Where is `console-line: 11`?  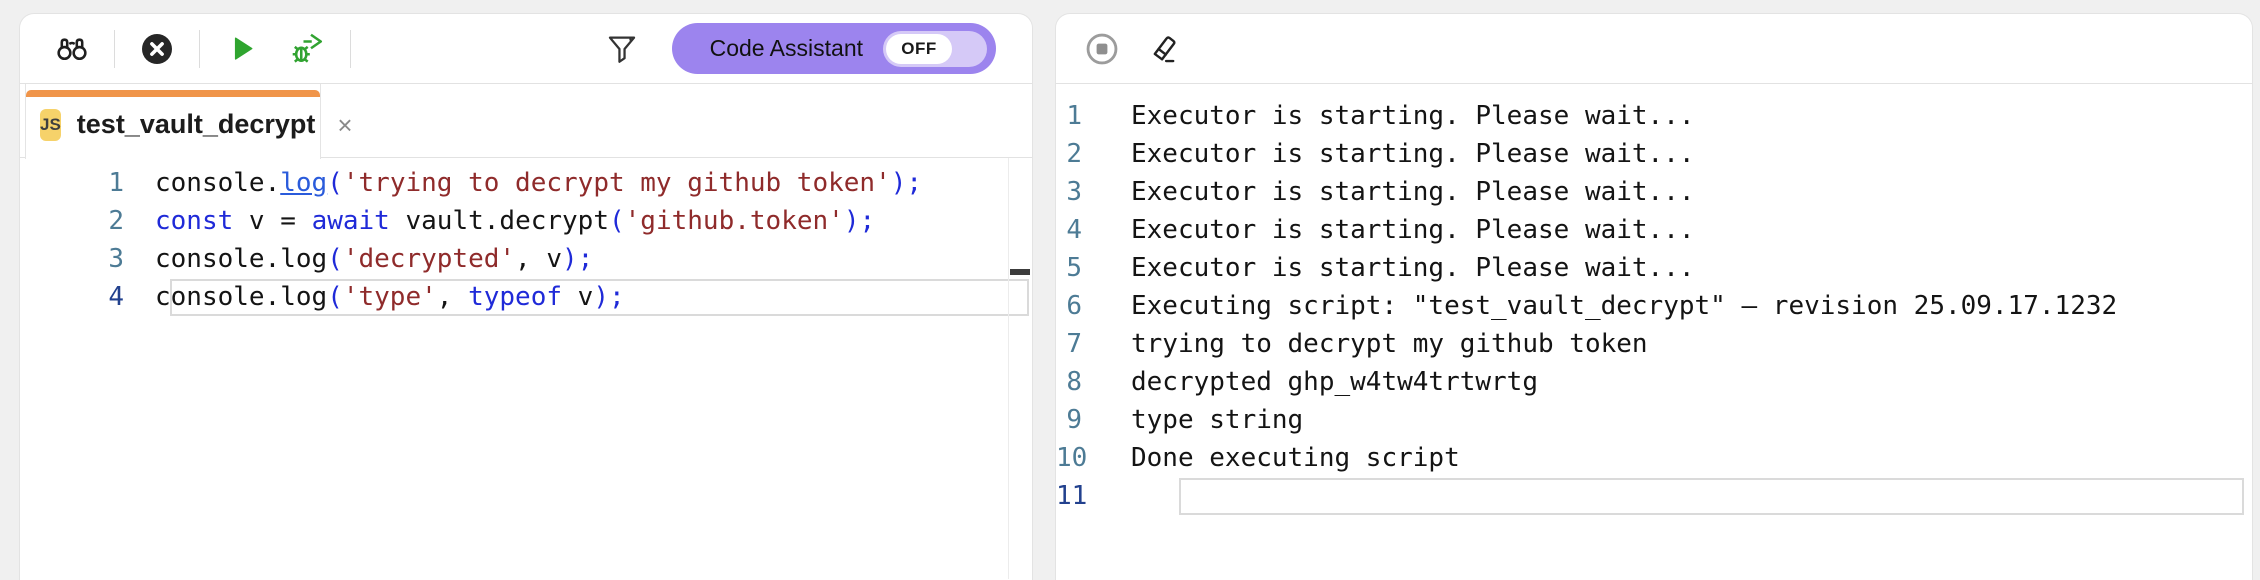
console-line: 11 is located at coordinates (1654, 496).